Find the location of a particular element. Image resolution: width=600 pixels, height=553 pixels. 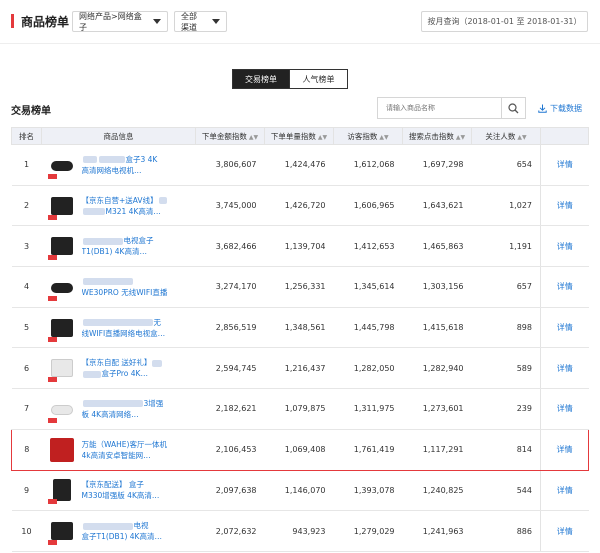

rank-cell: 1 is located at coordinates (26, 165).